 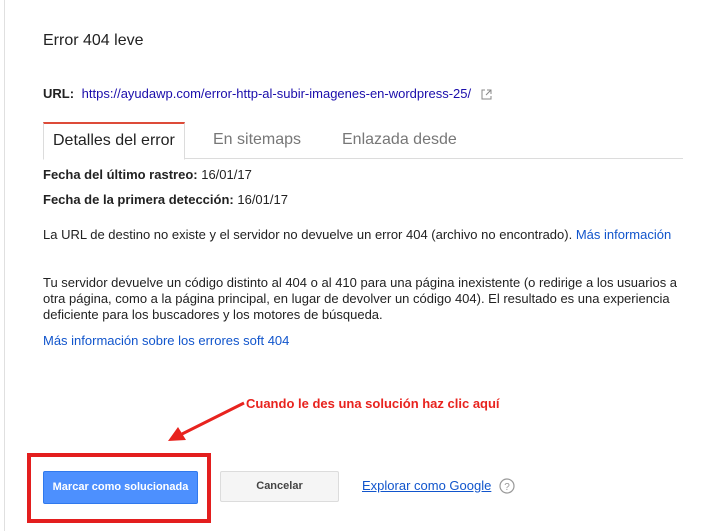 I want to click on annotation-text: Cuando le des una solución haz clic aquí, so click(x=373, y=403).